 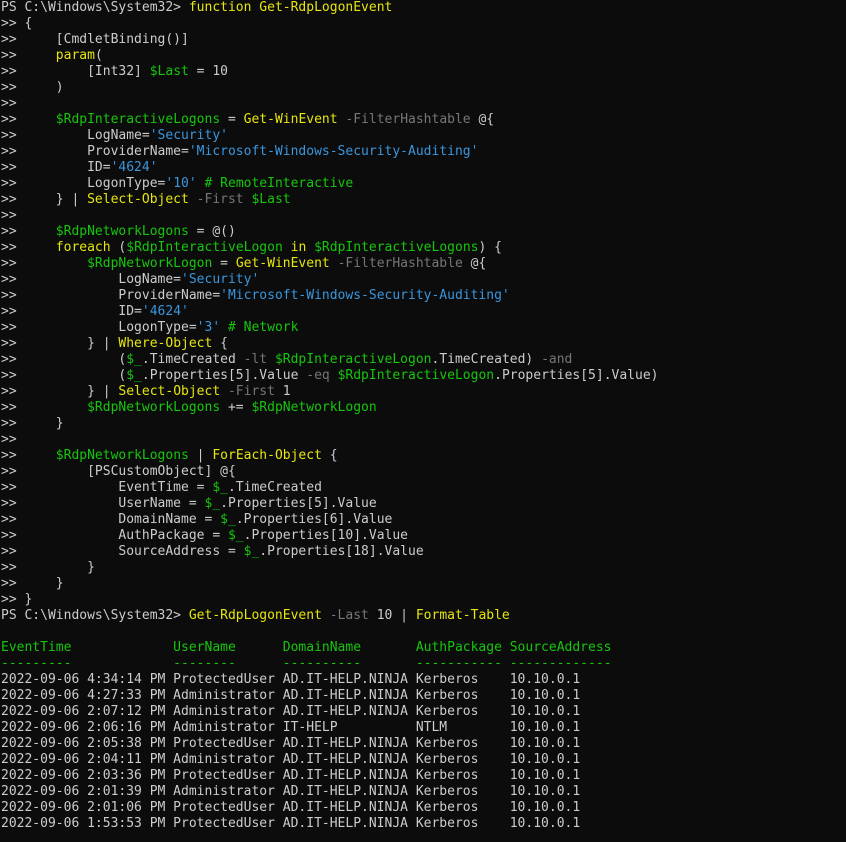 I want to click on console-line: >> DomainName = $_.Properties[6].Value, so click(x=423, y=520).